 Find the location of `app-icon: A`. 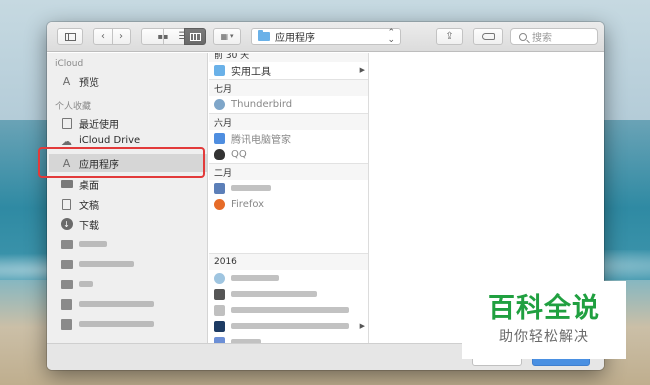

app-icon: A is located at coordinates (66, 81).